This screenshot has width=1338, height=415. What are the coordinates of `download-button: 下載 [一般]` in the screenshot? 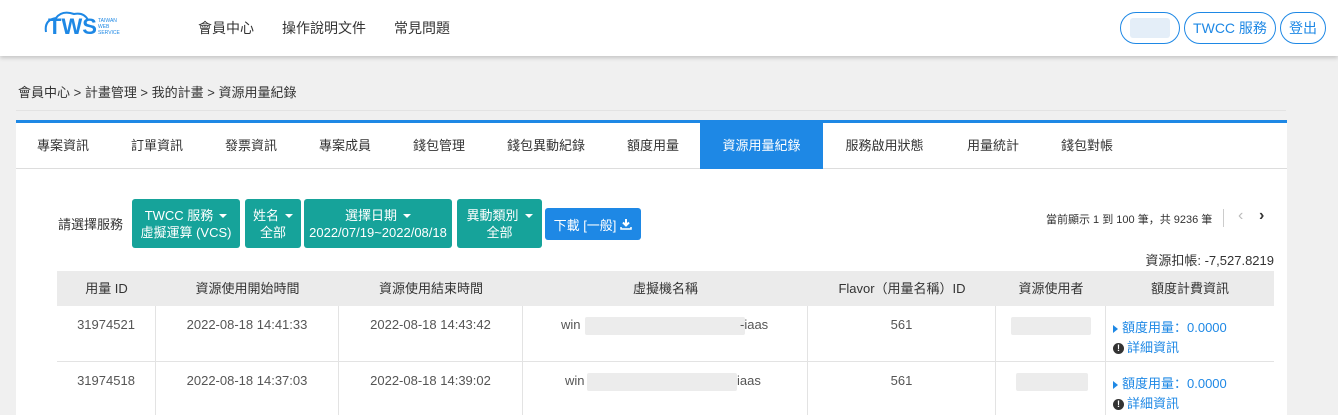 It's located at (593, 224).